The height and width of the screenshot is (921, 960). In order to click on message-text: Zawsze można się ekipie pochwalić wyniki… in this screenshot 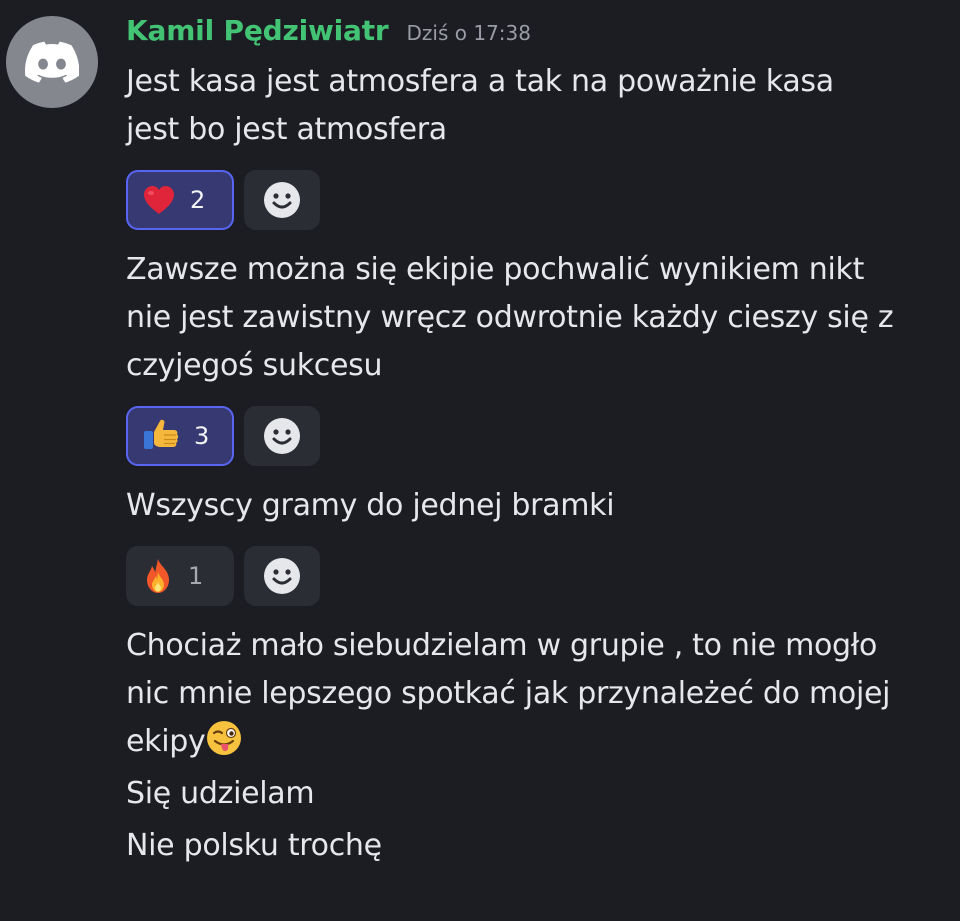, I will do `click(510, 317)`.